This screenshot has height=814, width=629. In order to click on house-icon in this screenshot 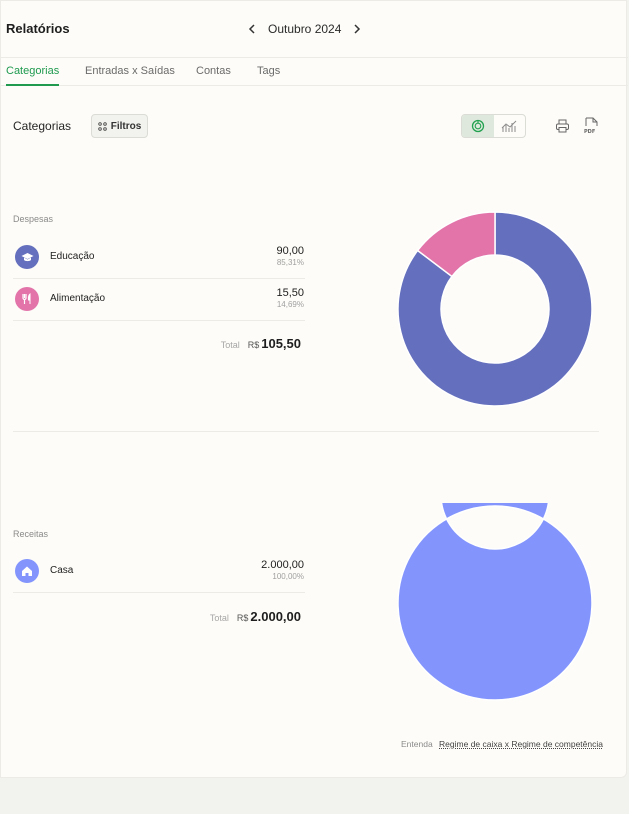, I will do `click(27, 571)`.